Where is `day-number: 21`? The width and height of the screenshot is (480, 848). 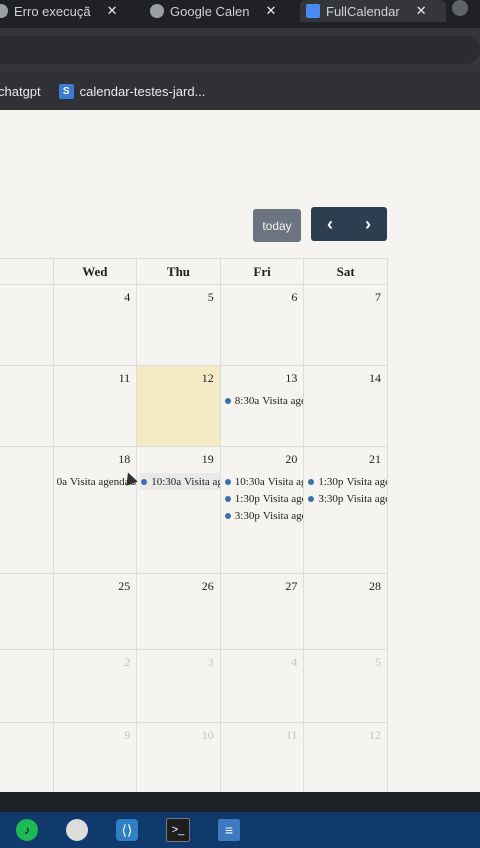 day-number: 21 is located at coordinates (375, 459).